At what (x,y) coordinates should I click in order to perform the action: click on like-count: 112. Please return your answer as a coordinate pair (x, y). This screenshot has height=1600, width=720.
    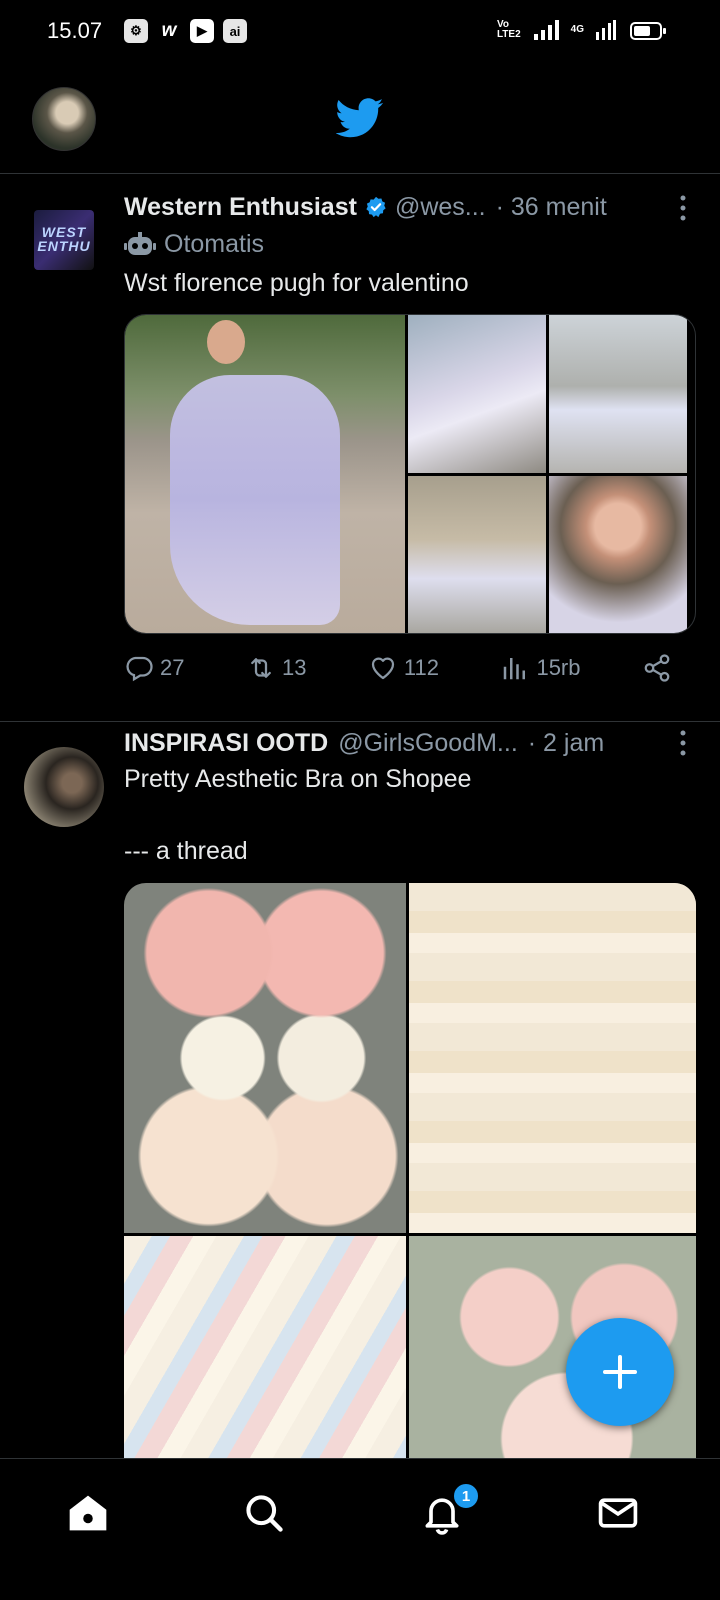
    Looking at the image, I should click on (421, 667).